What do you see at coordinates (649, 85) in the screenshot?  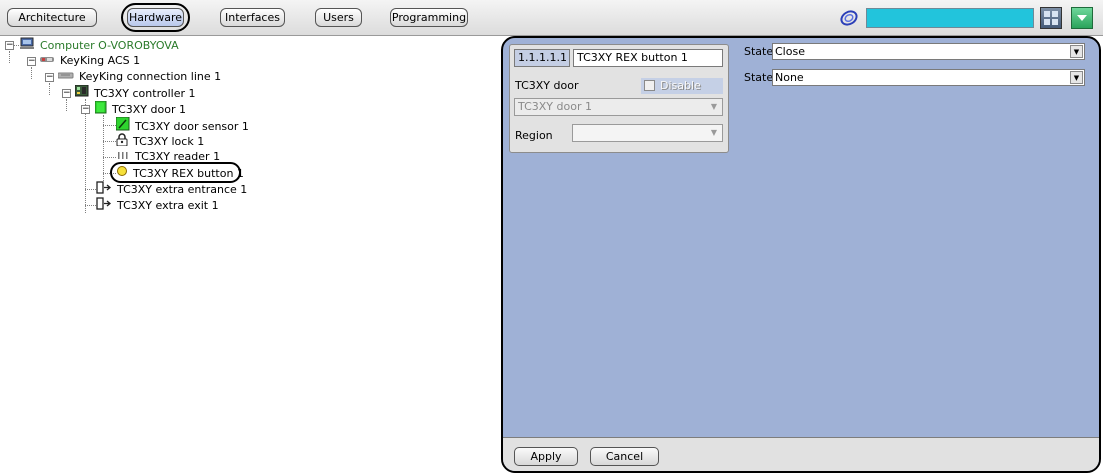 I see `checkbox-icon` at bounding box center [649, 85].